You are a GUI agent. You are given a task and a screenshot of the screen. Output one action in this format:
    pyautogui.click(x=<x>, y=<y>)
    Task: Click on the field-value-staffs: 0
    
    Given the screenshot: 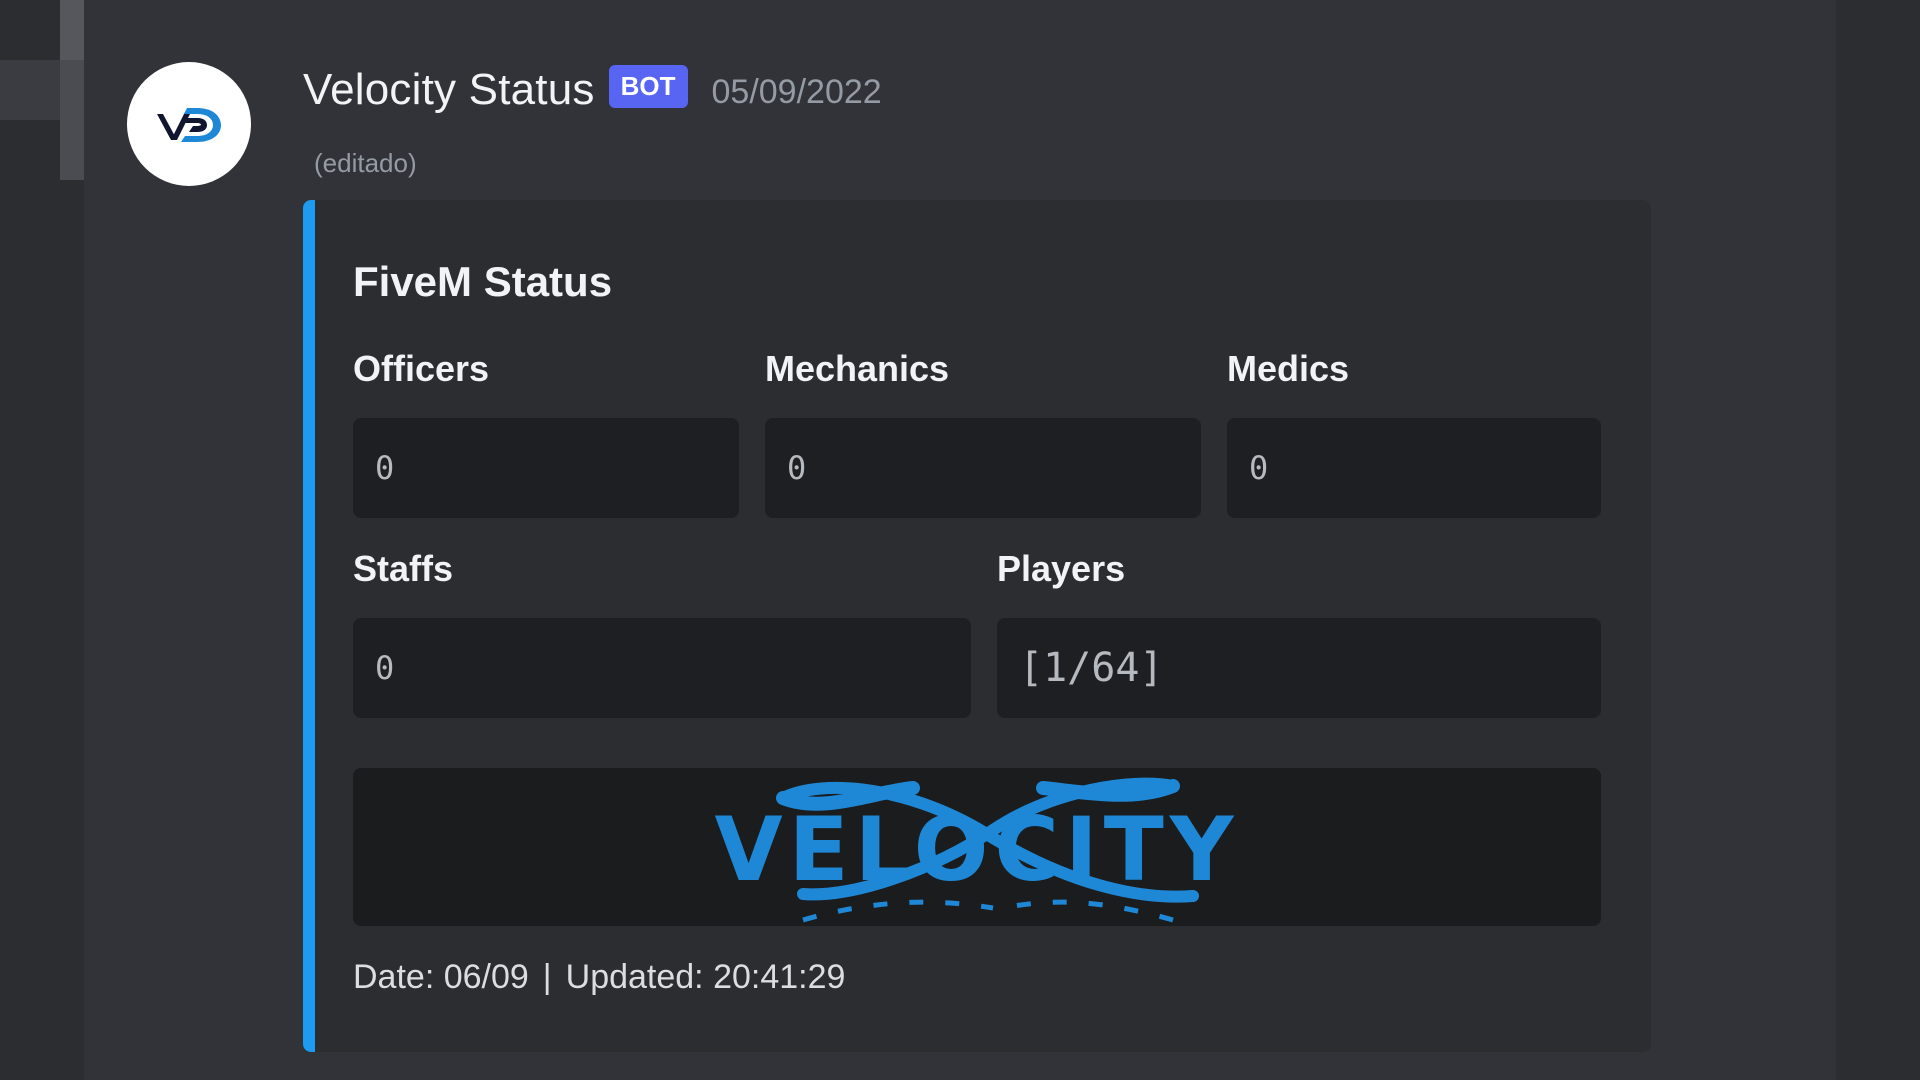 What is the action you would take?
    pyautogui.click(x=662, y=668)
    